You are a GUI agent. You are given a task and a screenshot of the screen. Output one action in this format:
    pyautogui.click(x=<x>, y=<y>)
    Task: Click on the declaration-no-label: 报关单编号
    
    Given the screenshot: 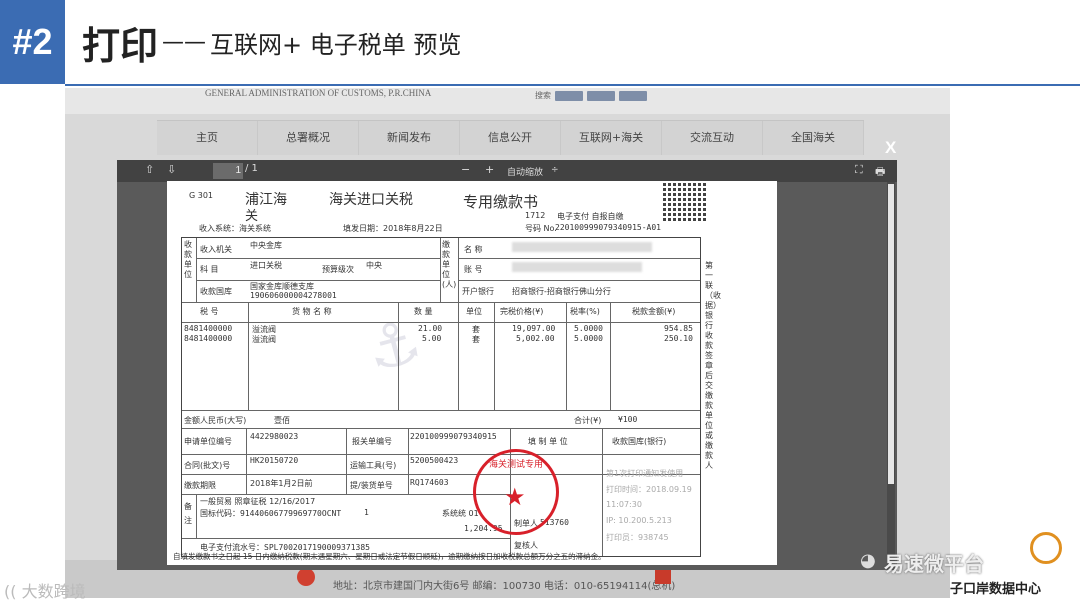 What is the action you would take?
    pyautogui.click(x=372, y=441)
    